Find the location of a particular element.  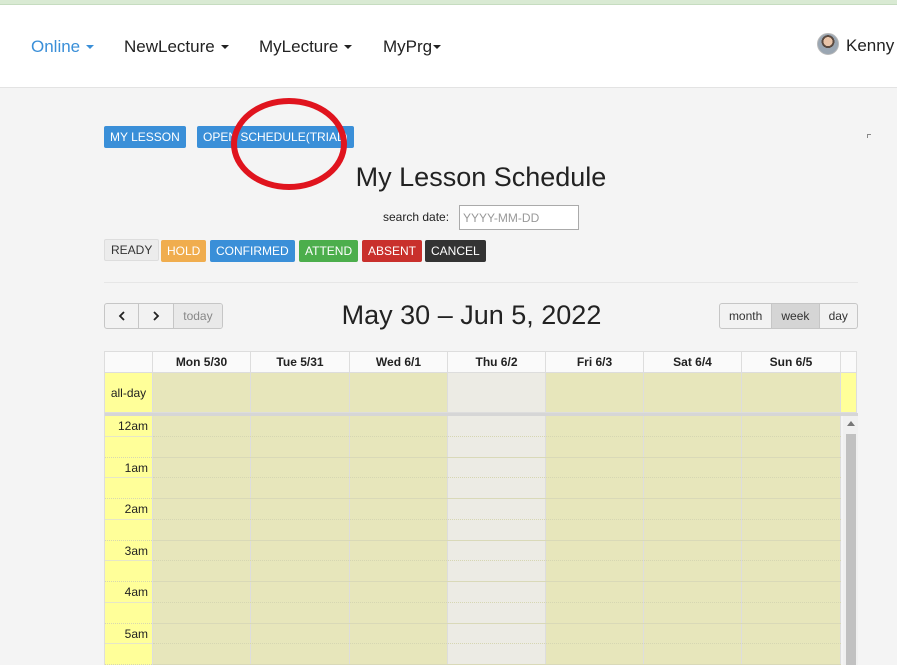

time-label: 4am is located at coordinates (136, 592).